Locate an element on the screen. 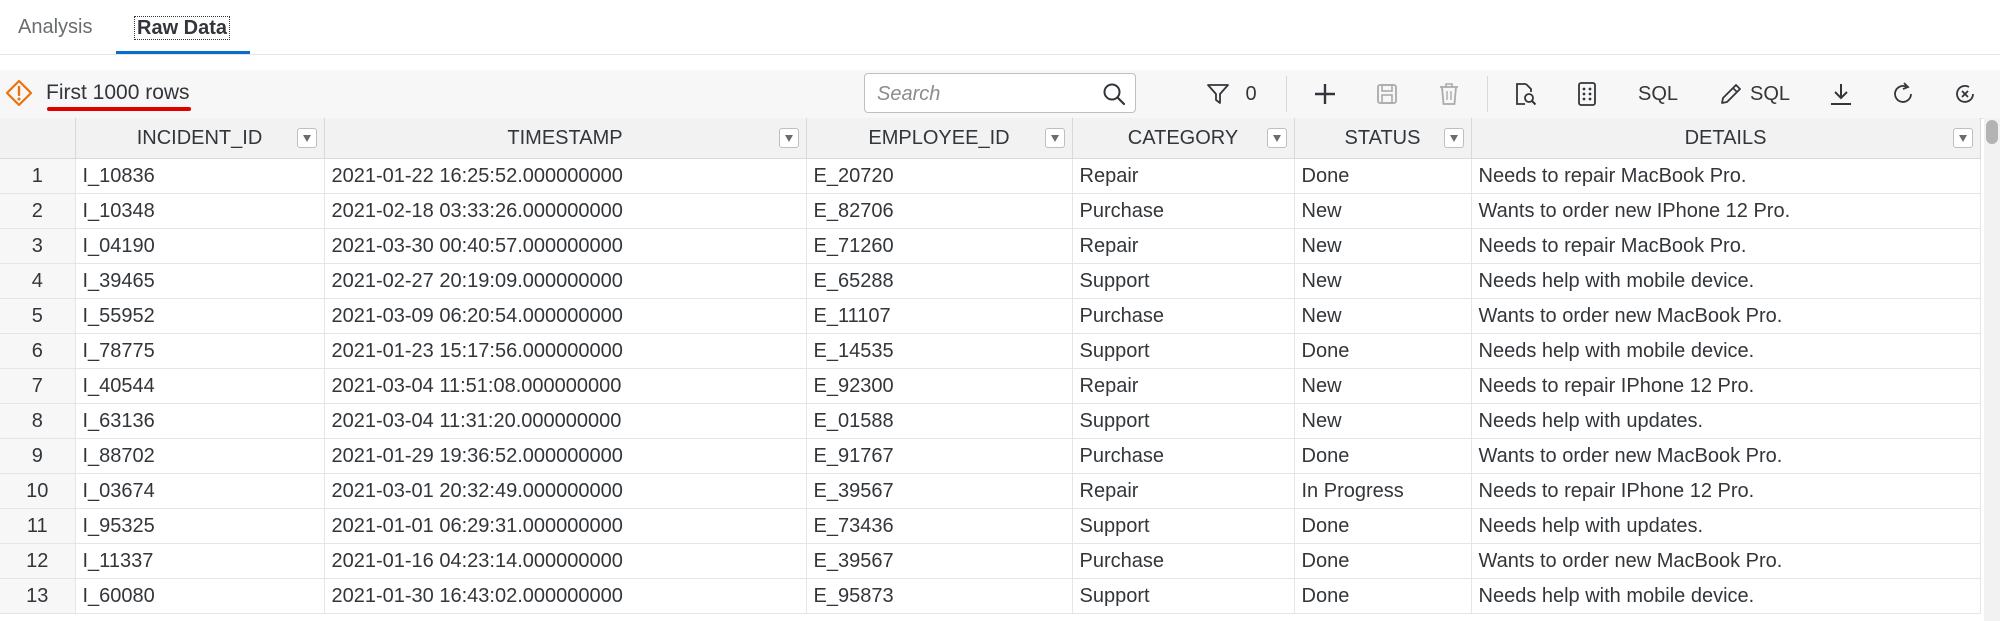  delete-button is located at coordinates (1449, 94).